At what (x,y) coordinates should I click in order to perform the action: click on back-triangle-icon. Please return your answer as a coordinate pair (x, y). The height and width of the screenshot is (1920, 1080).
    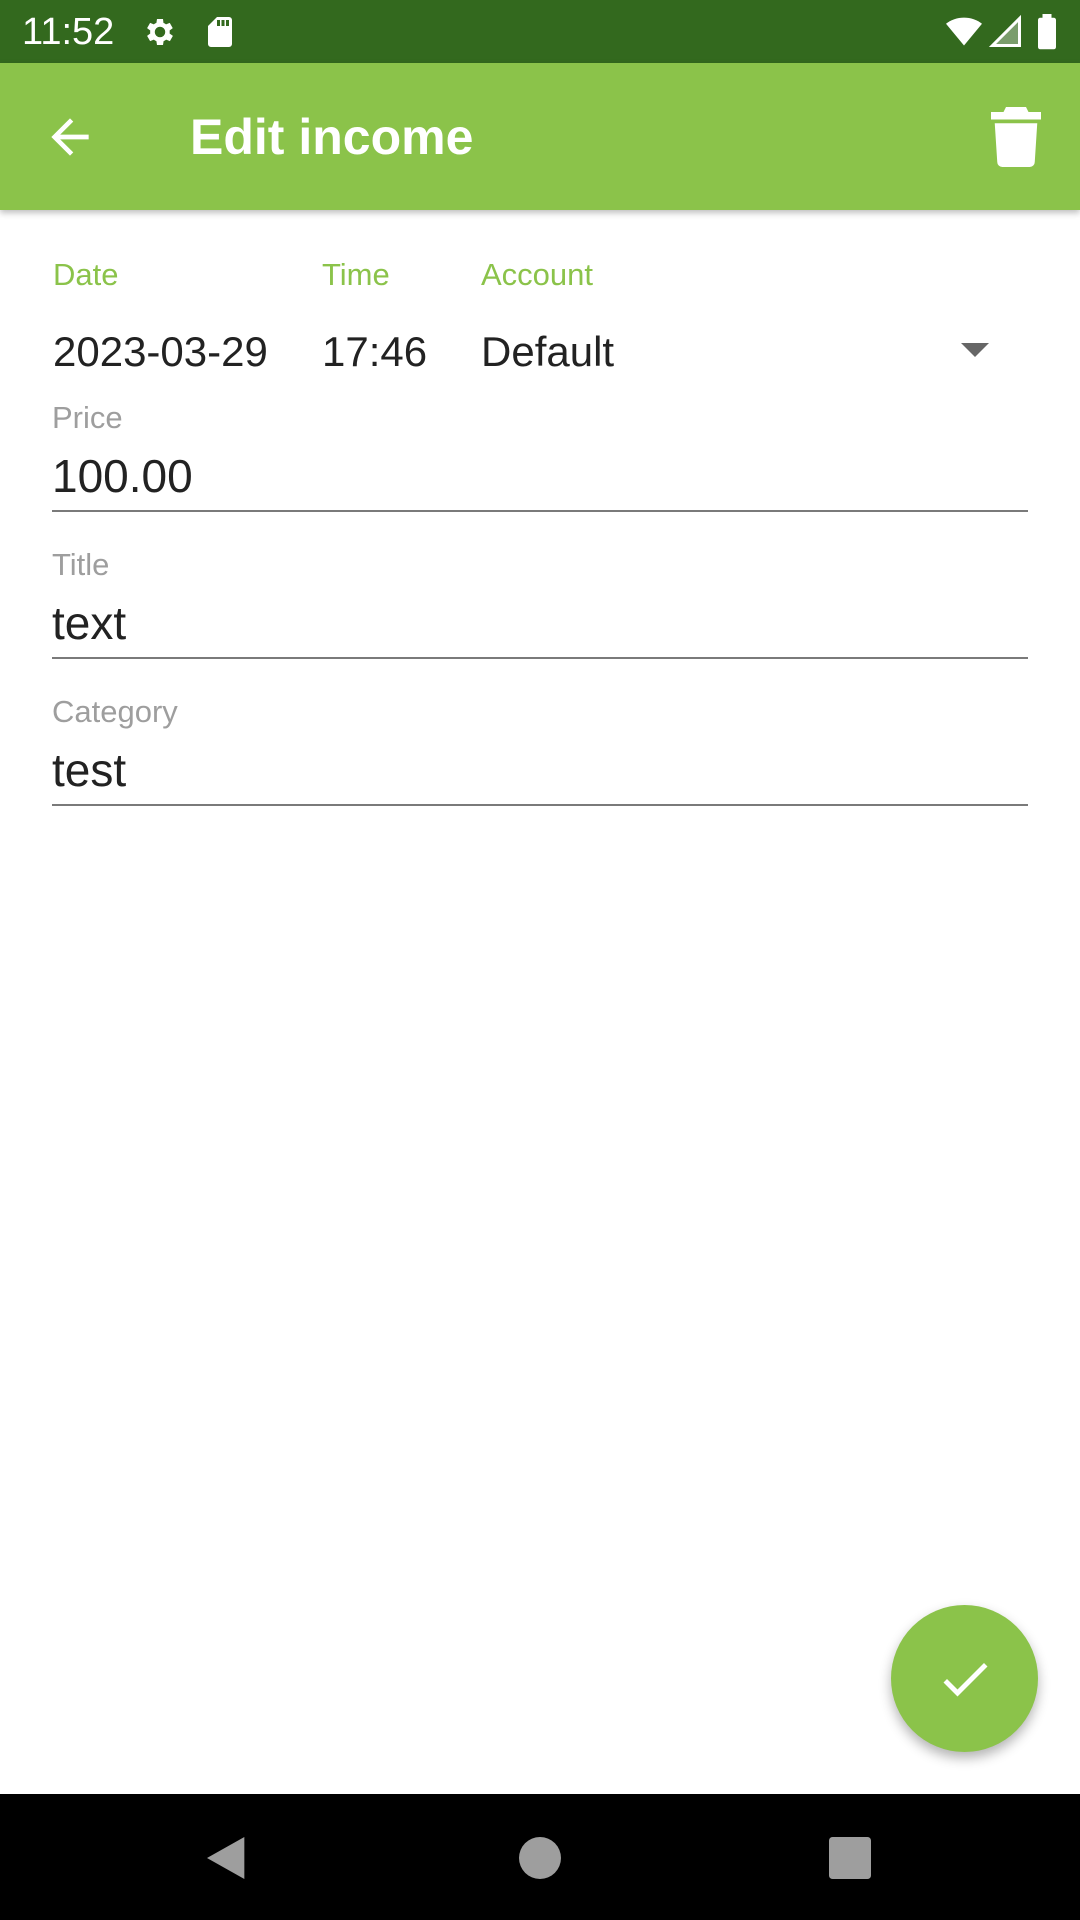
    Looking at the image, I should click on (226, 1858).